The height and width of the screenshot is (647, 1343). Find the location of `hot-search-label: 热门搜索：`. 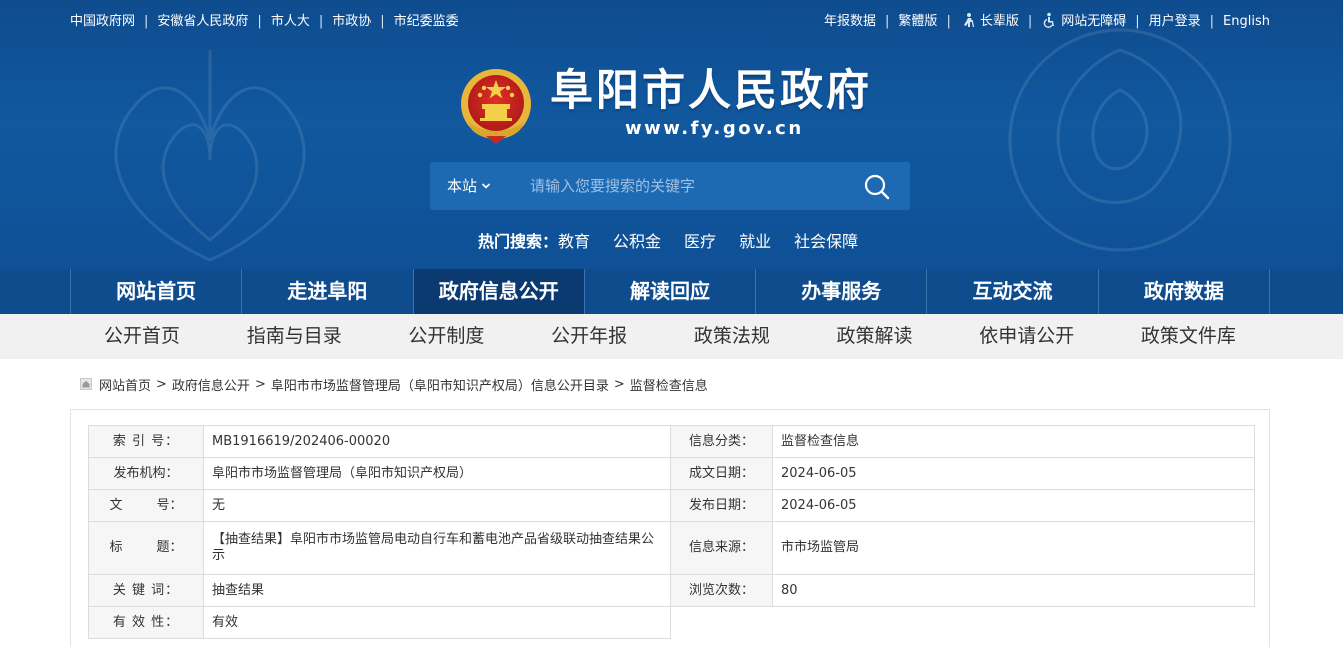

hot-search-label: 热门搜索： is located at coordinates (518, 241).